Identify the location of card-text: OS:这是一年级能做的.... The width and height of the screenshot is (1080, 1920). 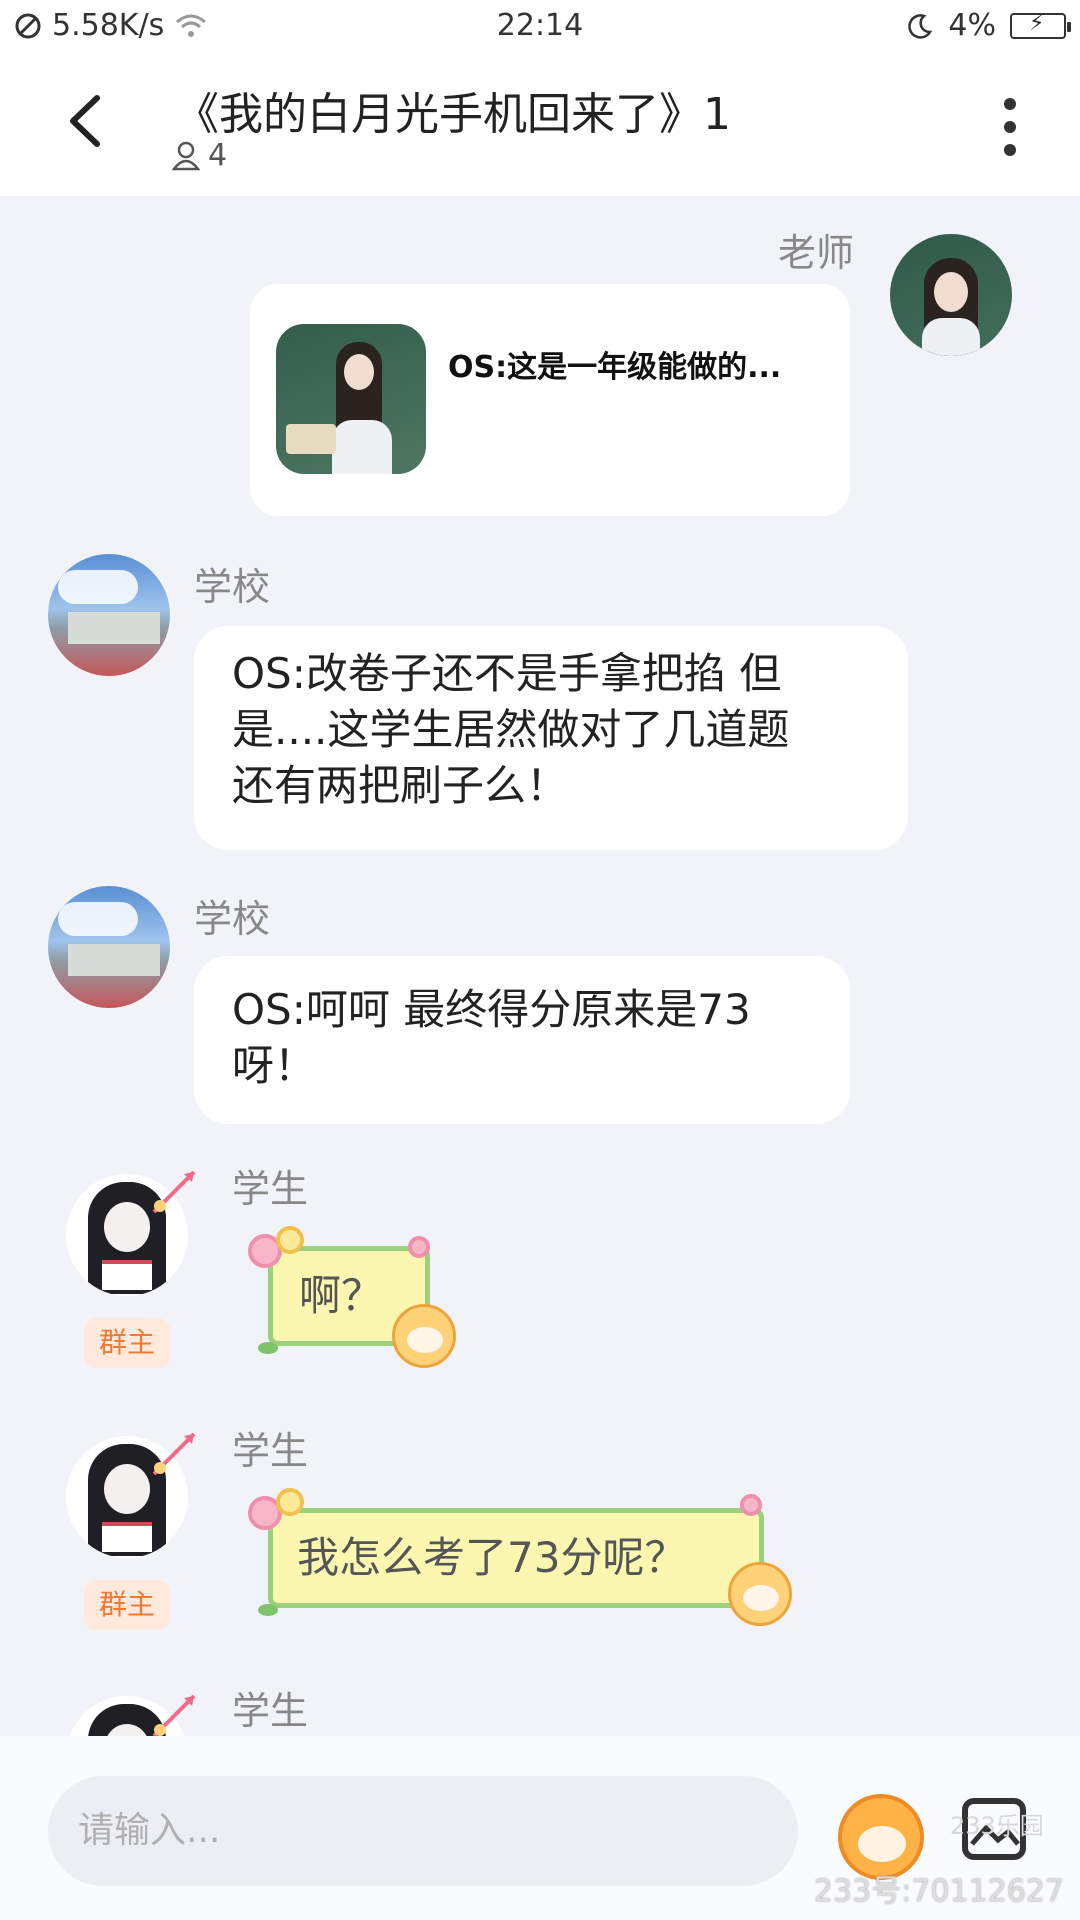
(615, 367).